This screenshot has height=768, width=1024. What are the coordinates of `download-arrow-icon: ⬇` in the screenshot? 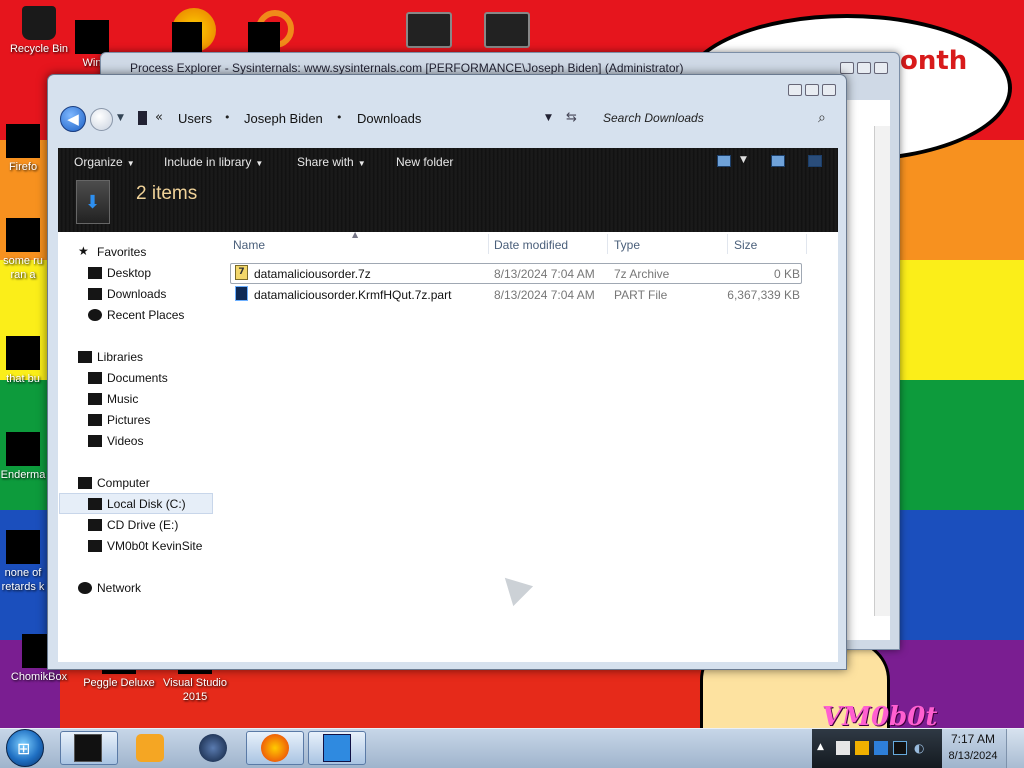 It's located at (93, 202).